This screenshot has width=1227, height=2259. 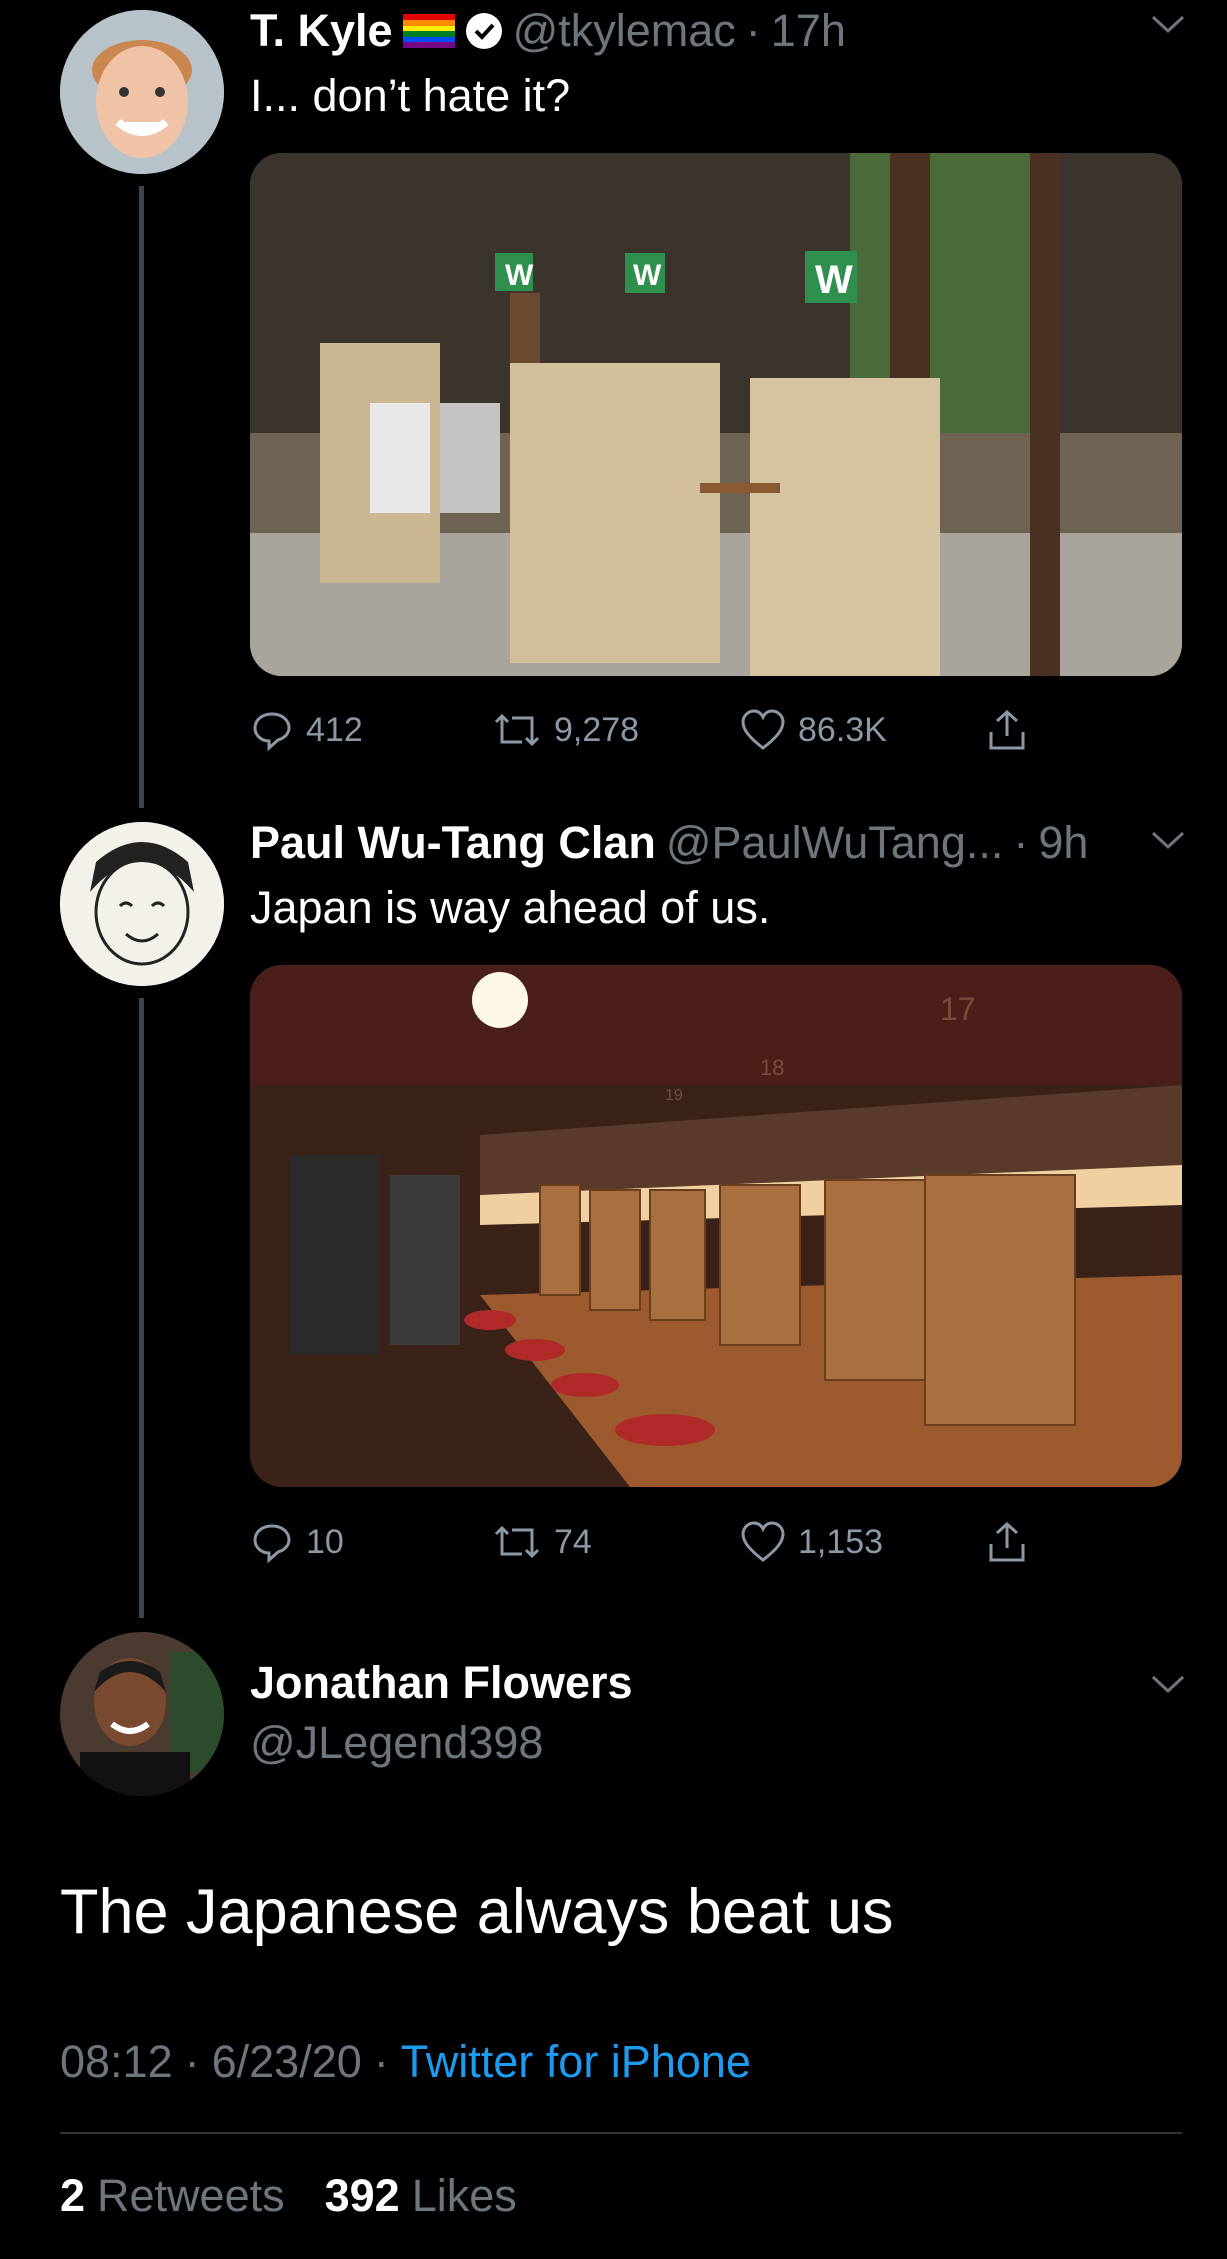 I want to click on retweet-button: 74, so click(x=542, y=1542).